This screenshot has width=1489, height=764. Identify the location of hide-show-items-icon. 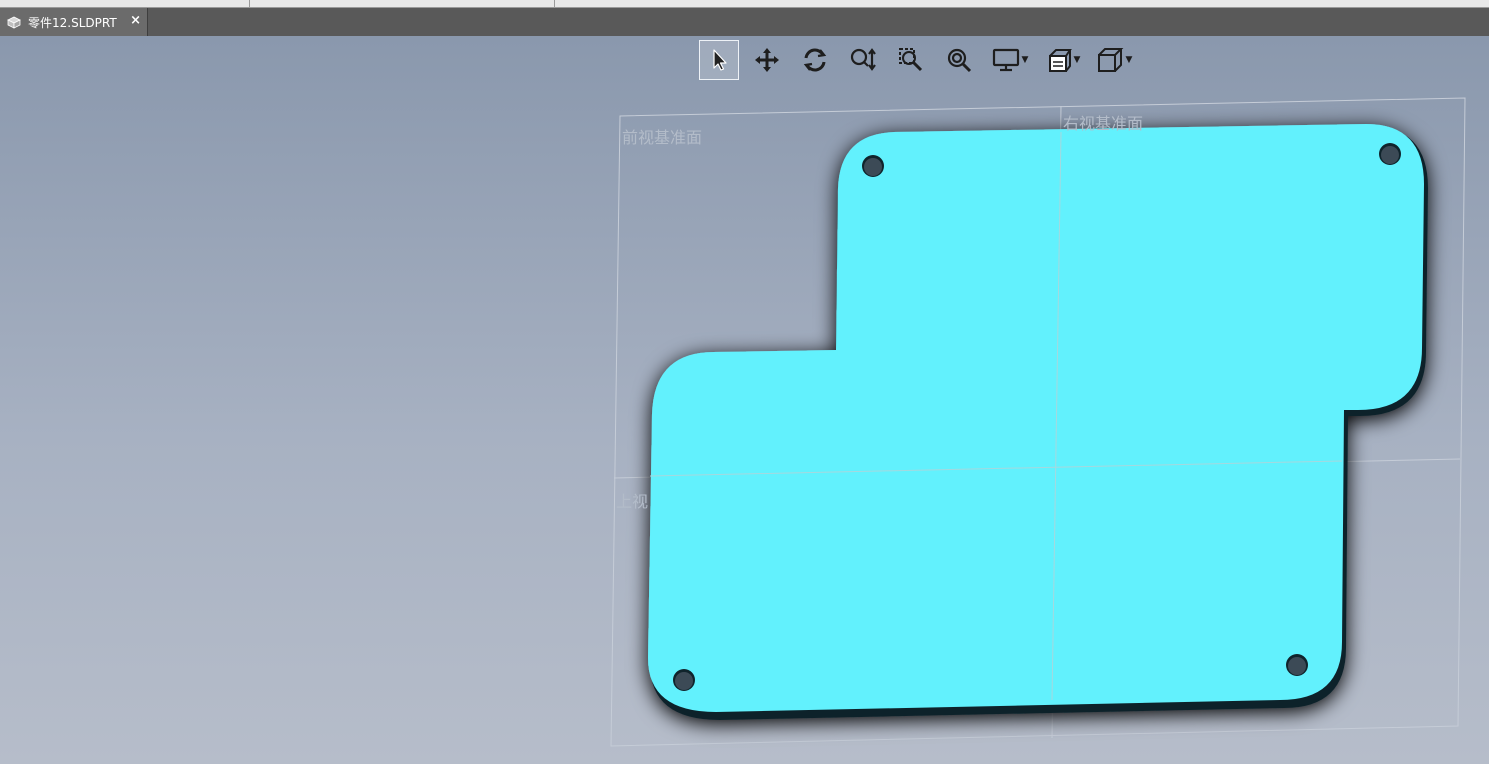
(1060, 60).